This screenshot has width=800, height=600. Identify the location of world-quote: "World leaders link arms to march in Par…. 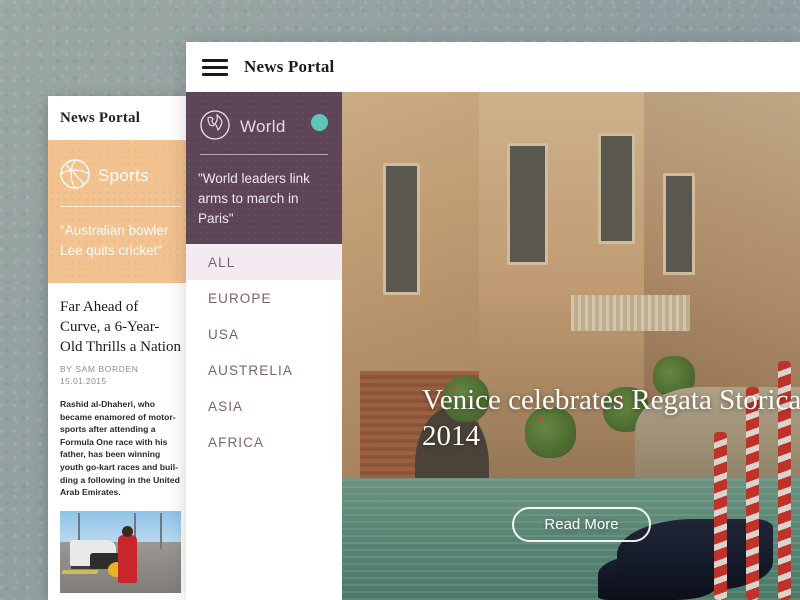
(254, 198).